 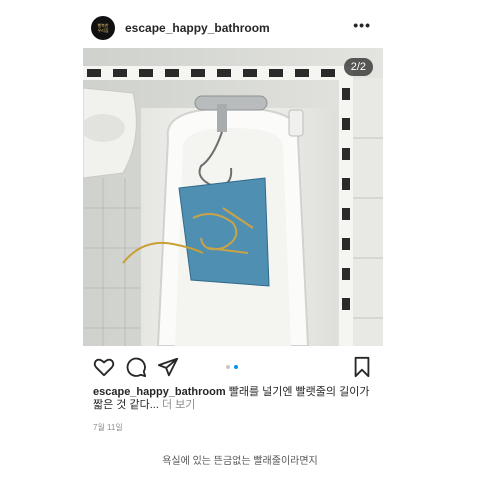 What do you see at coordinates (159, 392) in the screenshot?
I see `caption-username: escape_happy_bathroom` at bounding box center [159, 392].